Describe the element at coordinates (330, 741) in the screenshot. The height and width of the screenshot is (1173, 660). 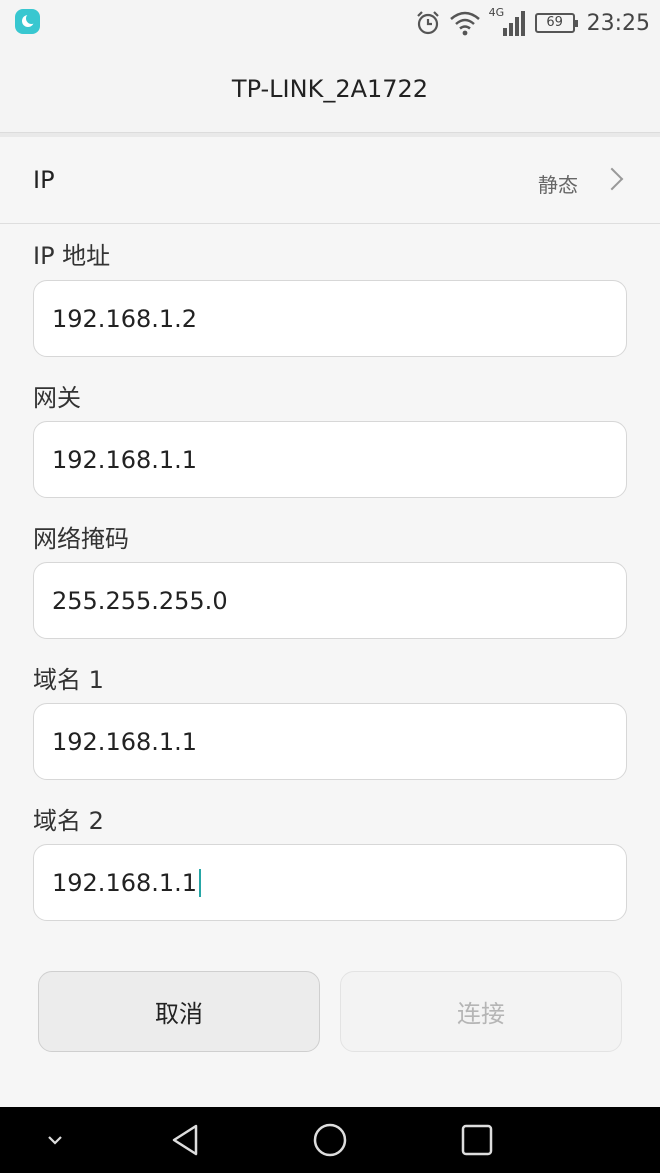
I see `dns1-input: 192.168.1.1` at that location.